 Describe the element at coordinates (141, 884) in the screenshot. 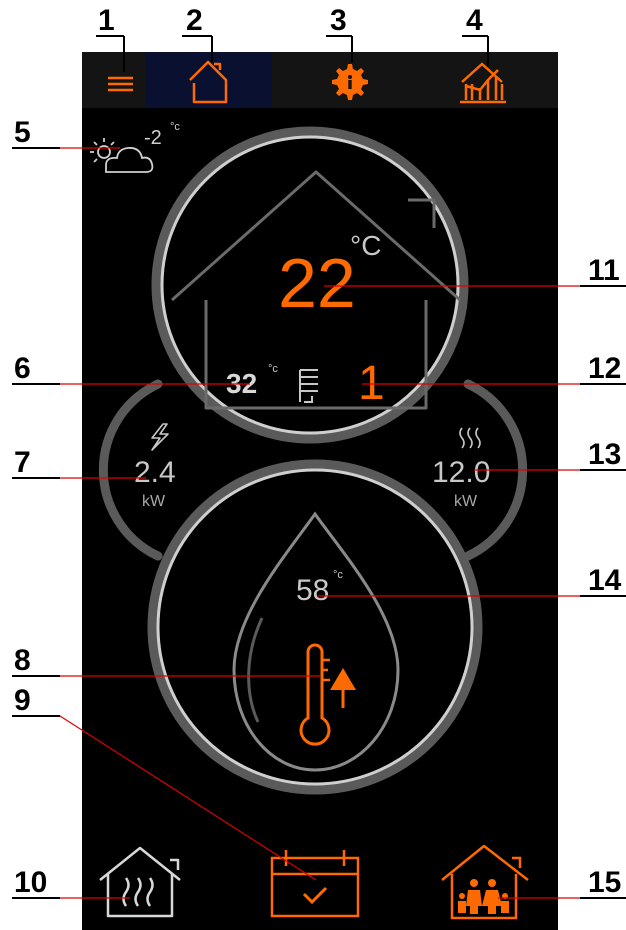

I see `heating-mode-button` at that location.